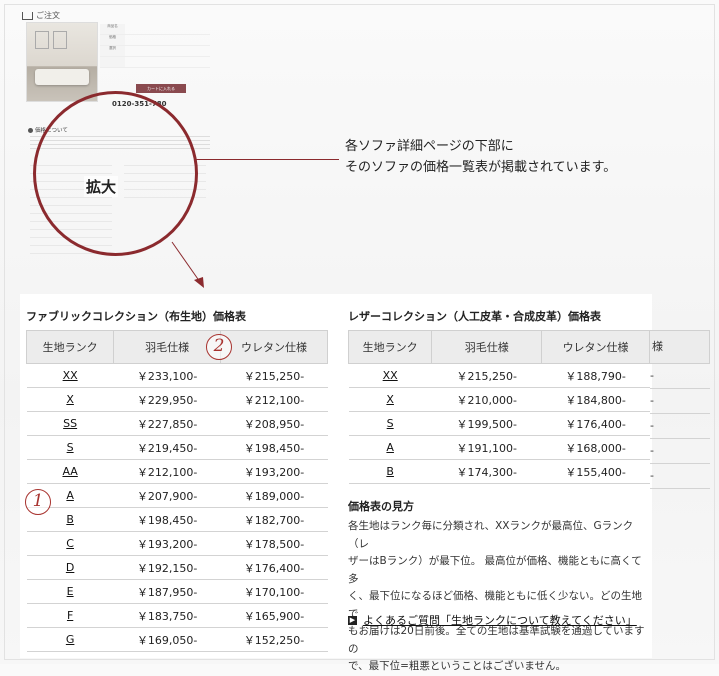 Image resolution: width=719 pixels, height=676 pixels. I want to click on table-row: S ￥219,450- ￥198,450-, so click(177, 447).